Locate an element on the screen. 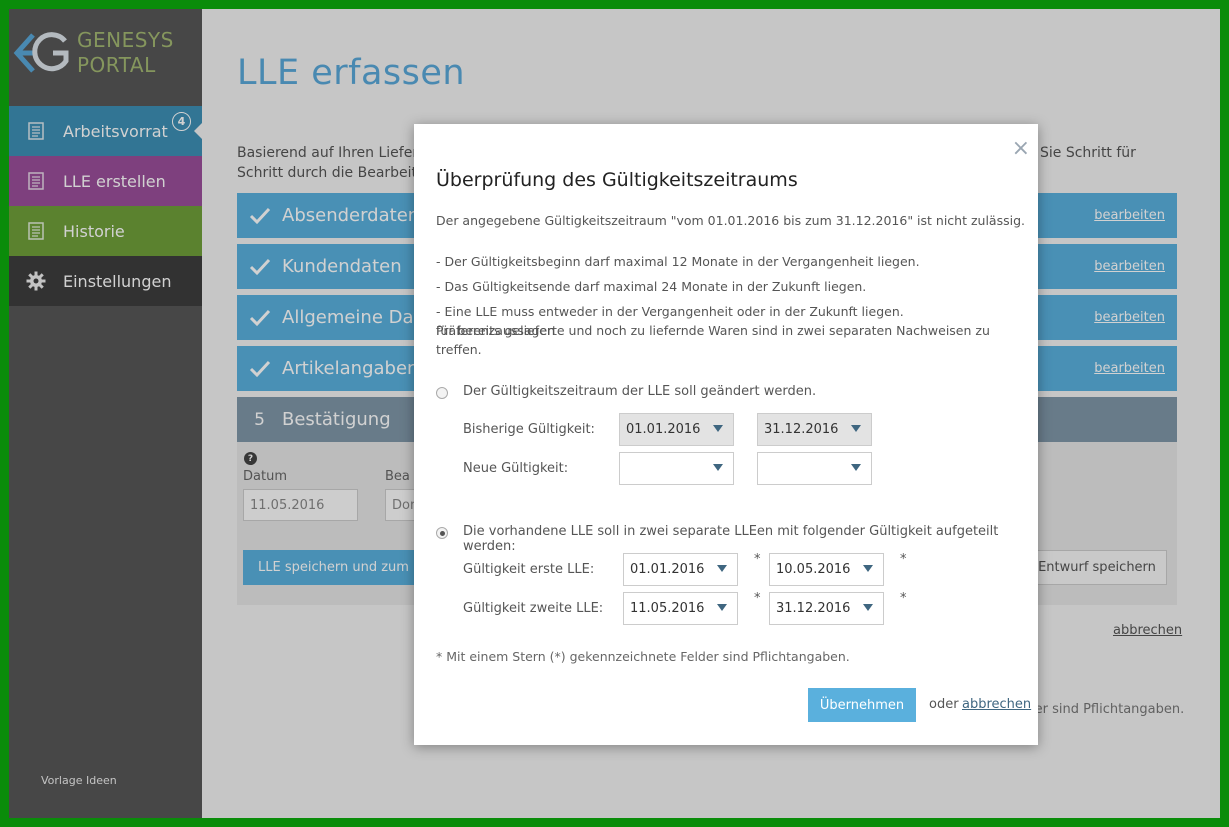 The height and width of the screenshot is (827, 1229). radio-split-lle is located at coordinates (442, 533).